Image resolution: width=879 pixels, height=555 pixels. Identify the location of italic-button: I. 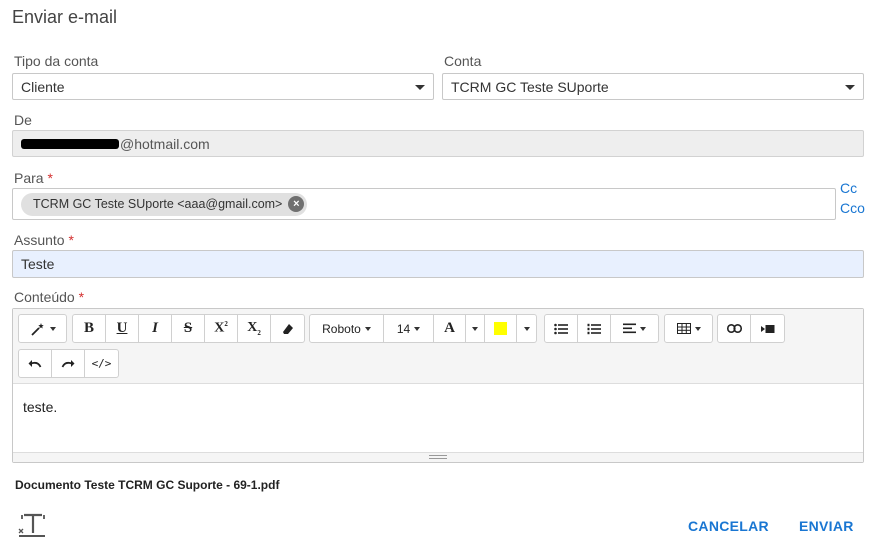
(155, 328).